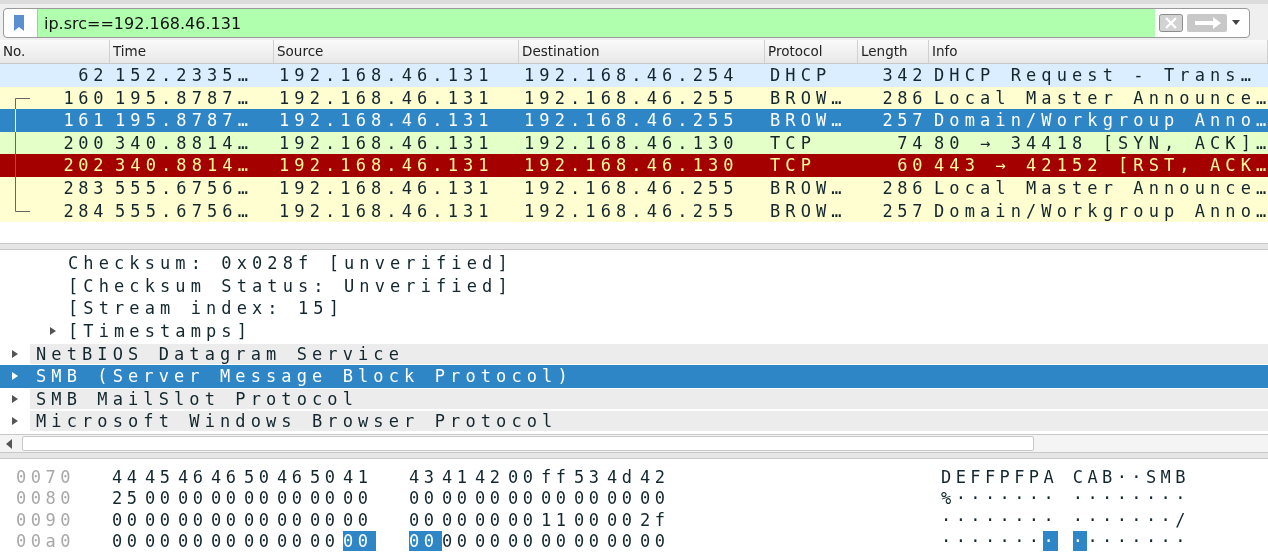  I want to click on column-header: Destination, so click(642, 51).